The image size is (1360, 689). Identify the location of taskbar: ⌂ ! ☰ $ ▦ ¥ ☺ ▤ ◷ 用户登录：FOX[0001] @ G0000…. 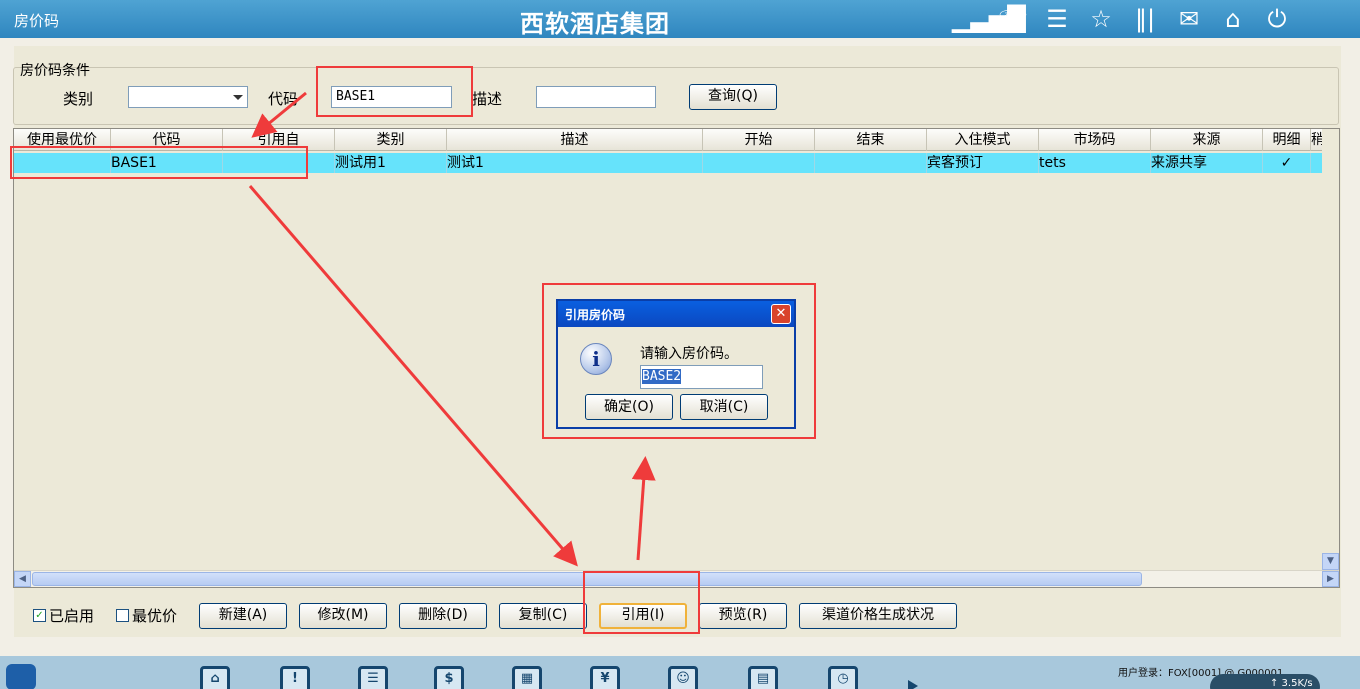
(680, 672).